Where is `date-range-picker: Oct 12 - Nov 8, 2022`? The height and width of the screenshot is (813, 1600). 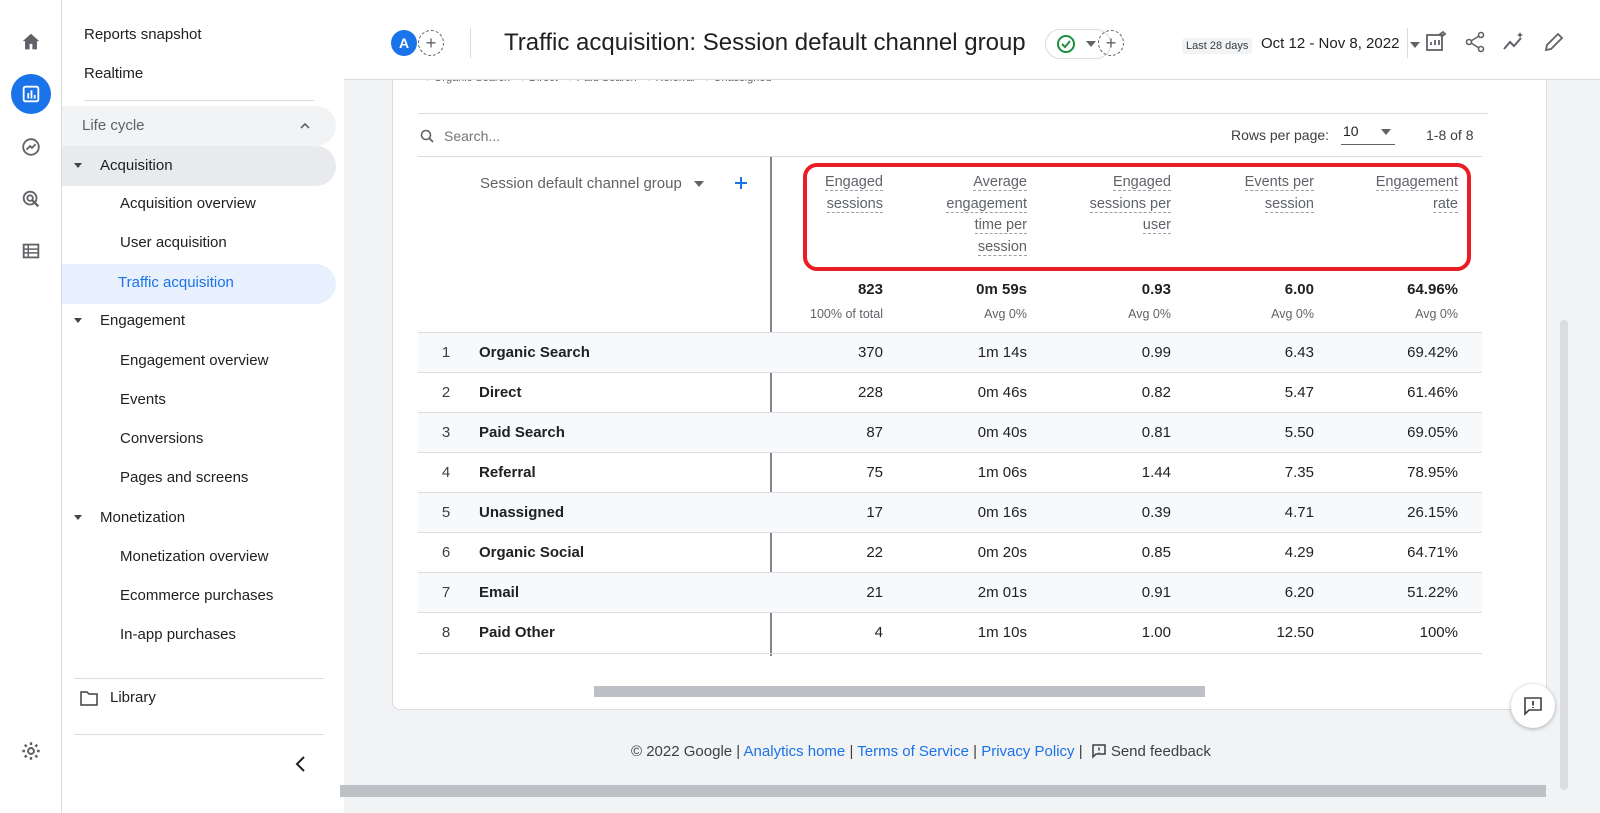
date-range-picker: Oct 12 - Nov 8, 2022 is located at coordinates (1340, 43).